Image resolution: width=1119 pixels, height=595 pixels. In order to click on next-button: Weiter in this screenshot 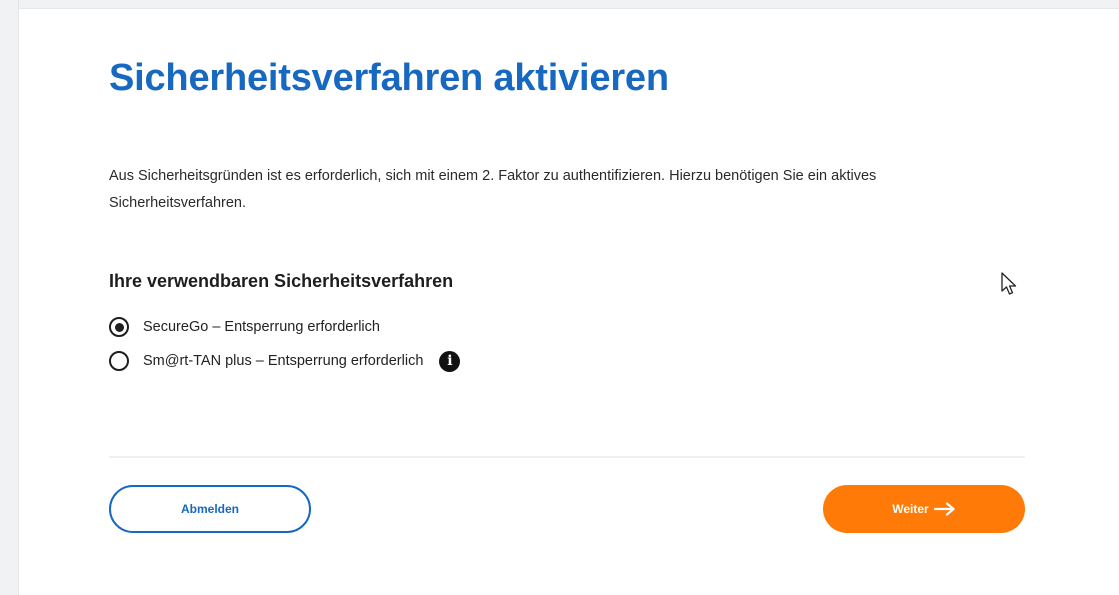, I will do `click(924, 509)`.